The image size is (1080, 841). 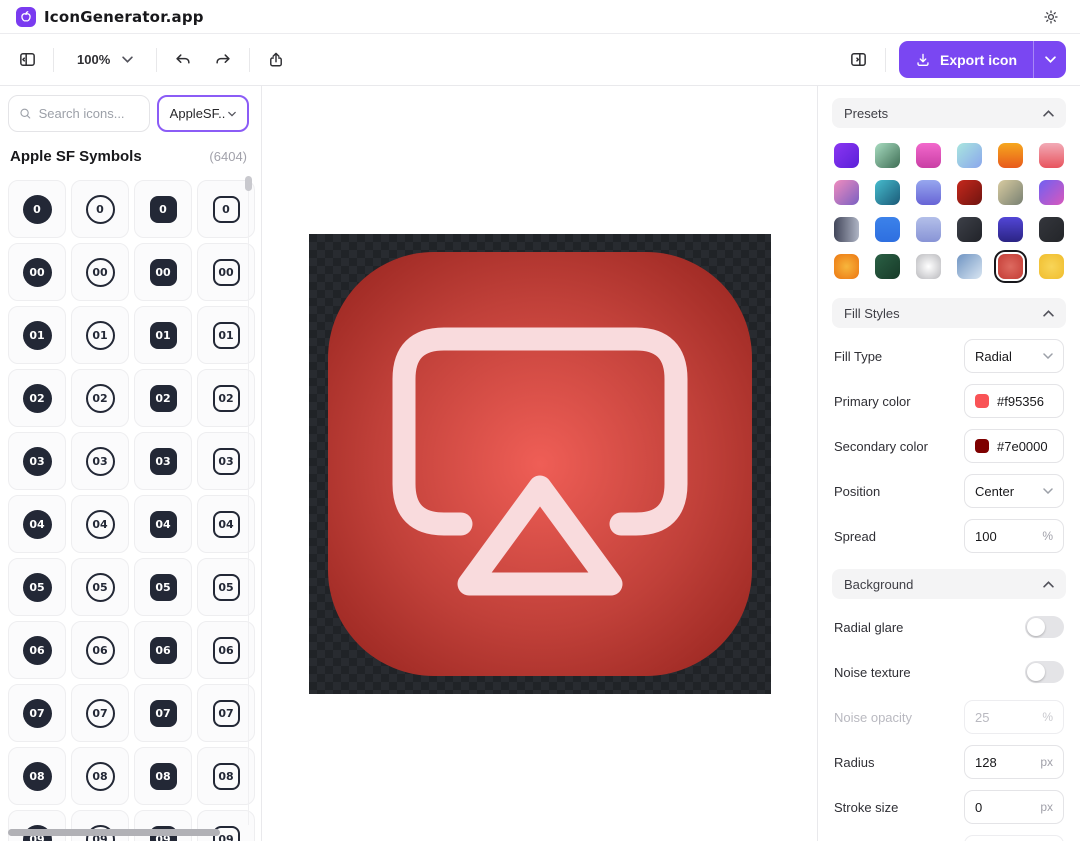 What do you see at coordinates (88, 113) in the screenshot?
I see `search-input` at bounding box center [88, 113].